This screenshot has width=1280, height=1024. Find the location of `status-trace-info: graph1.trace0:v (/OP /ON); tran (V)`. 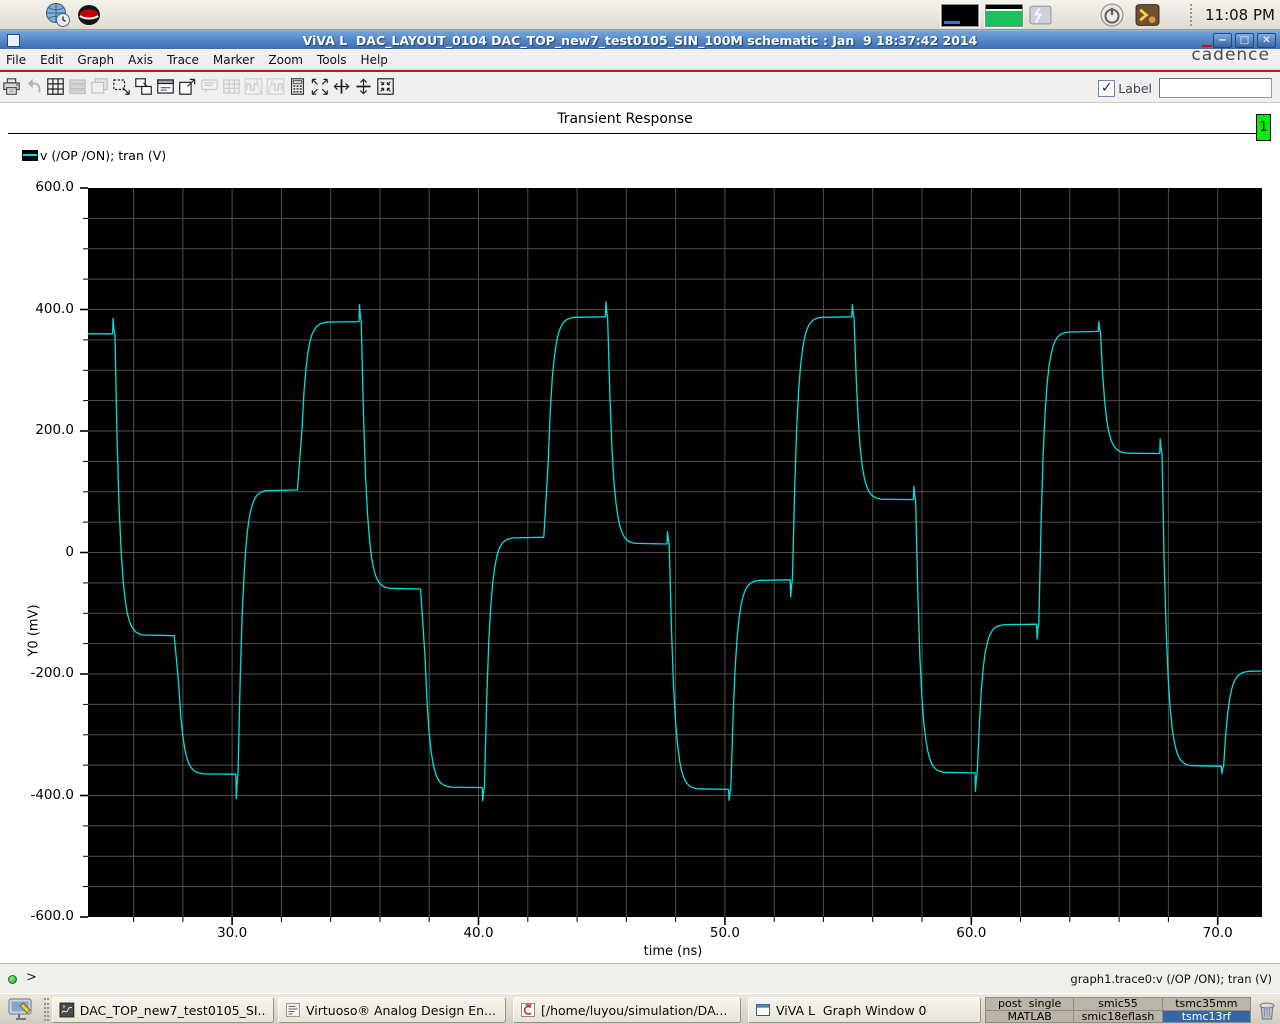

status-trace-info: graph1.trace0:v (/OP /ON); tran (V) is located at coordinates (1171, 979).